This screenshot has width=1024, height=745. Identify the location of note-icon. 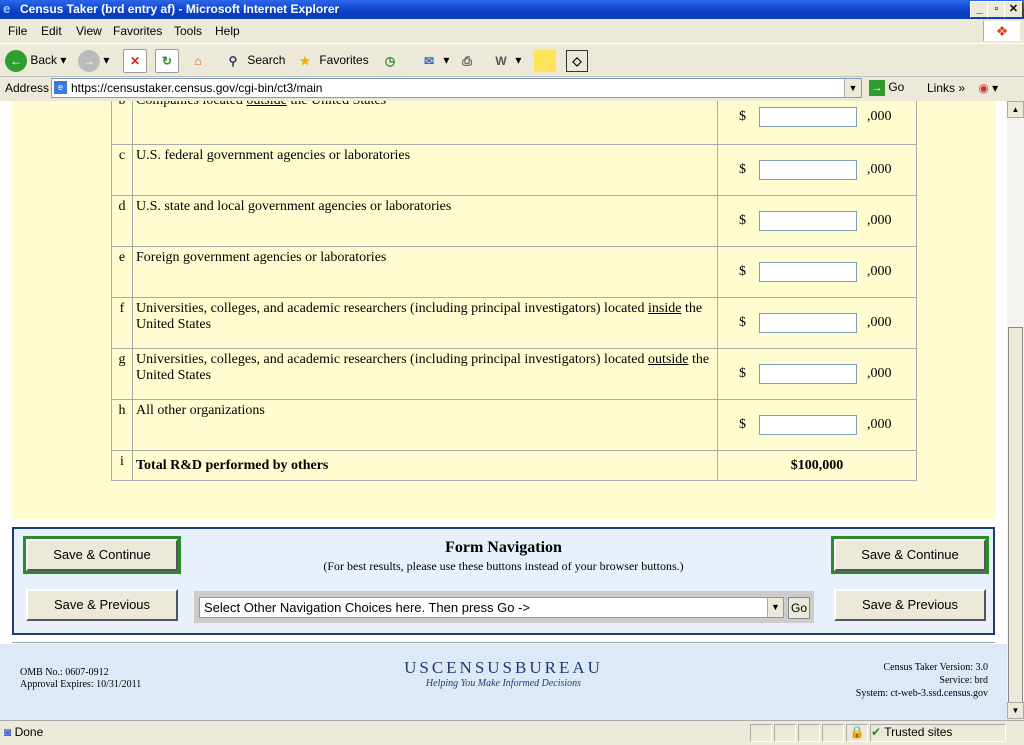
(545, 60).